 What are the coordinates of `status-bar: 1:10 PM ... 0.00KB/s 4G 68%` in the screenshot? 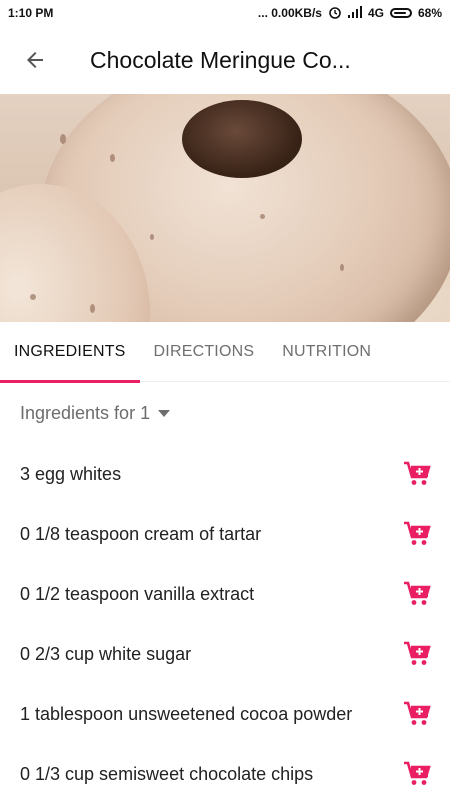 It's located at (225, 13).